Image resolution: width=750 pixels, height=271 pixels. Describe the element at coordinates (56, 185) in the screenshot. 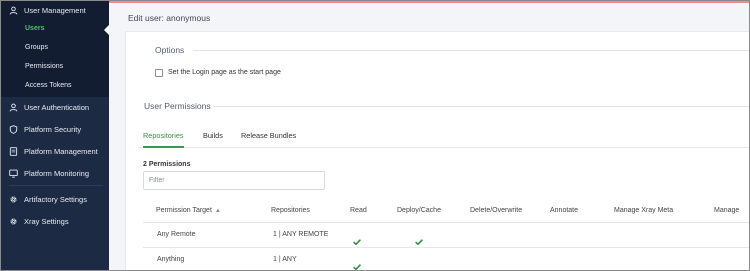

I see `sidebar-divider` at that location.